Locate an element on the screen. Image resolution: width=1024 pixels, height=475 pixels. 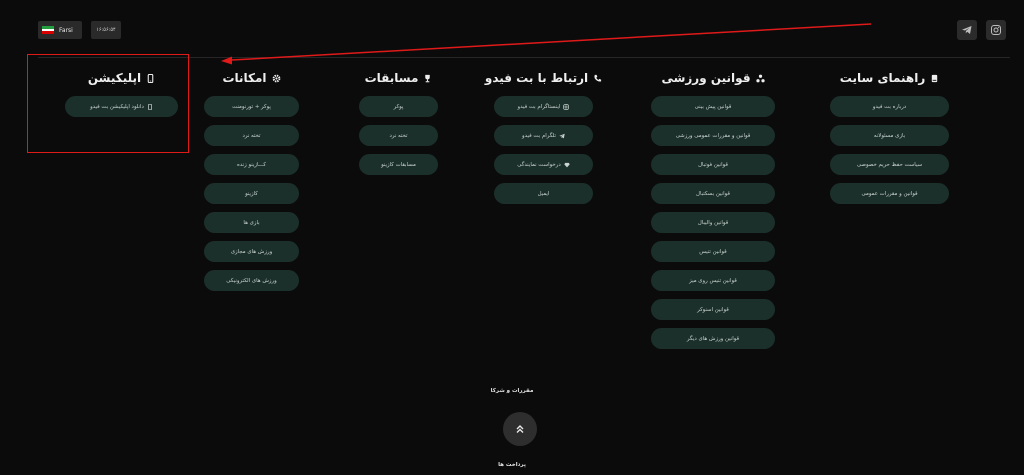
column-title: امکانات is located at coordinates (251, 78).